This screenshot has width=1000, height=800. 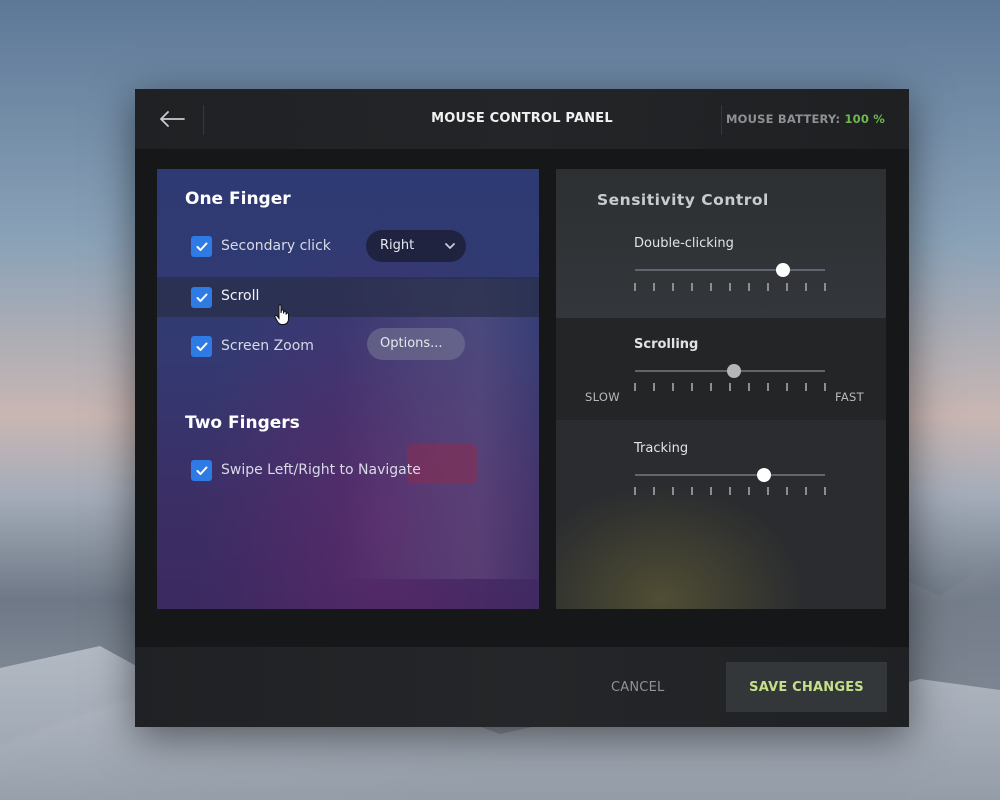 I want to click on tracking-label: Tracking, so click(x=661, y=448).